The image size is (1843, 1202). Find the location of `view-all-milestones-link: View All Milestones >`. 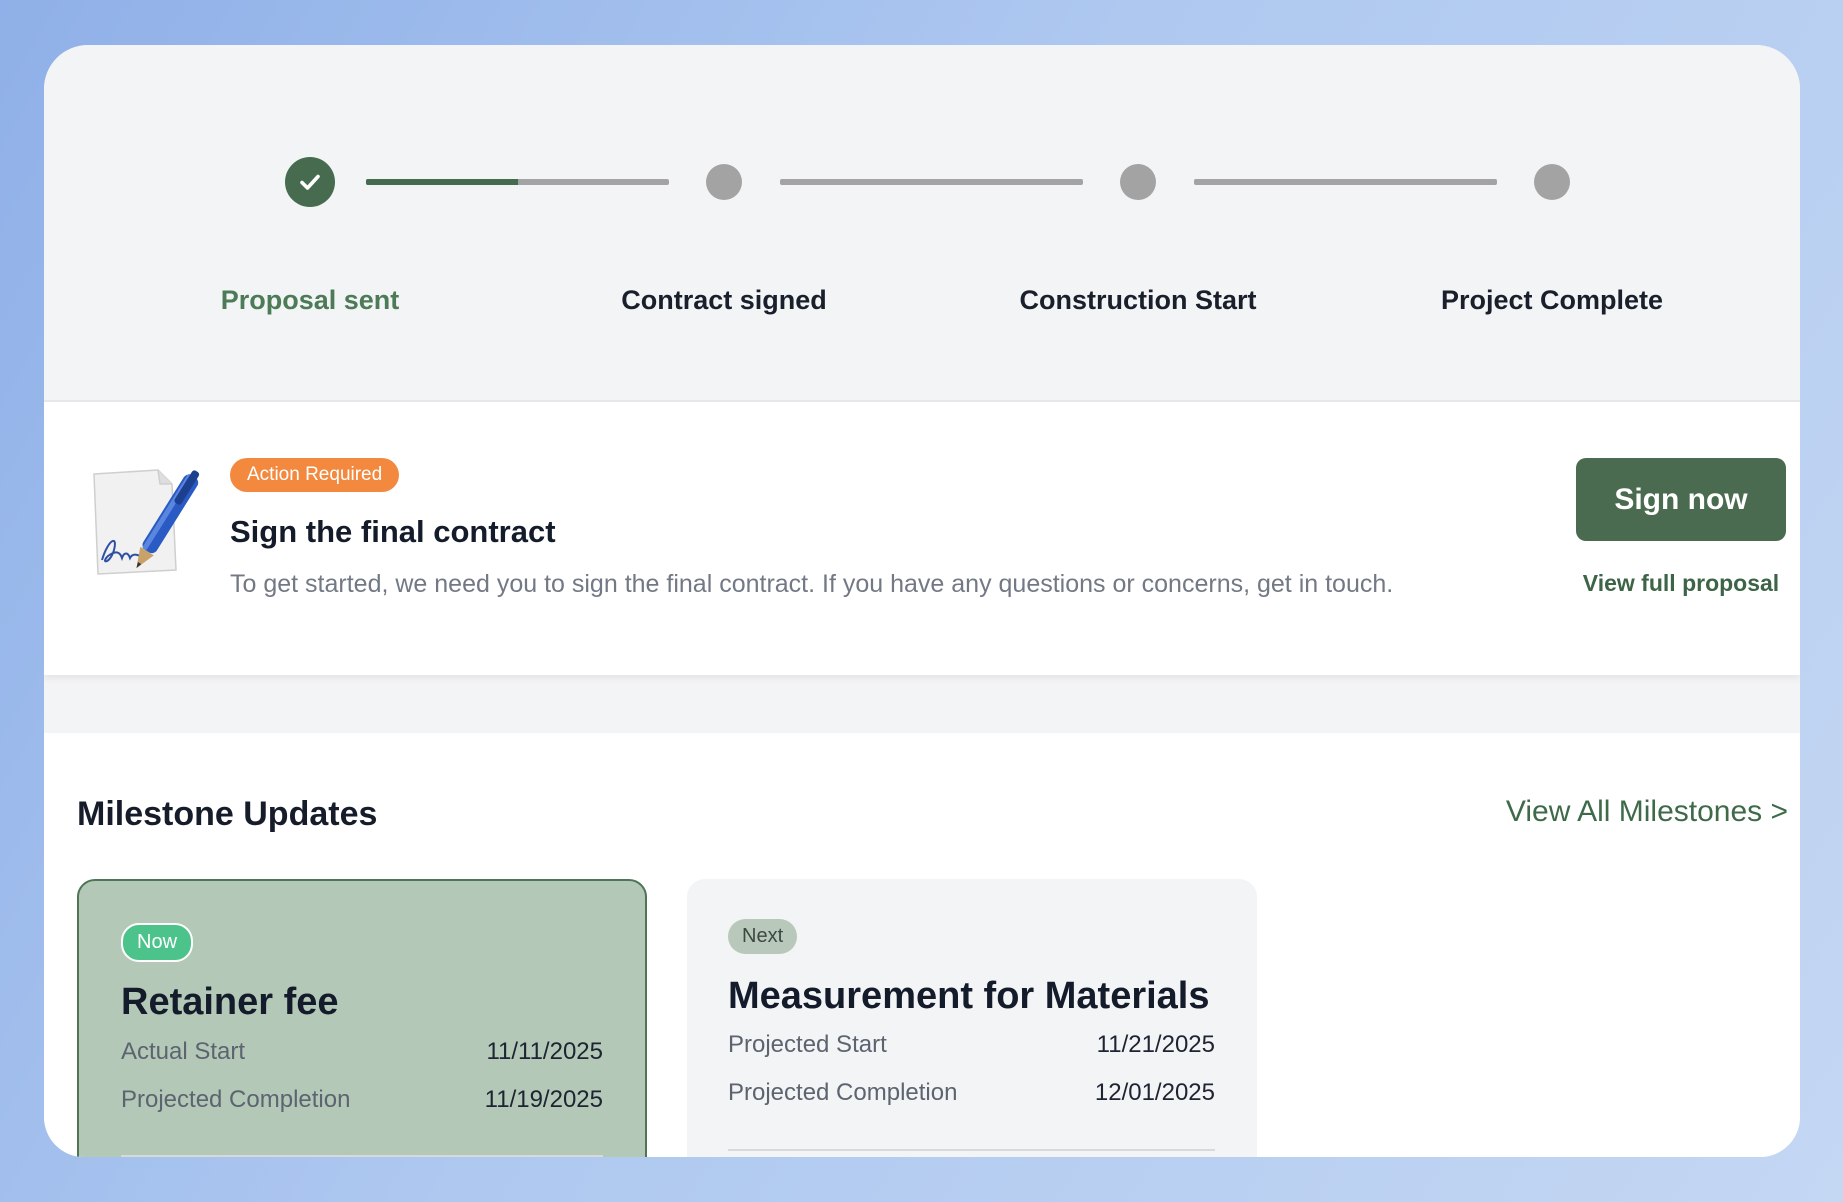

view-all-milestones-link: View All Milestones > is located at coordinates (1647, 812).